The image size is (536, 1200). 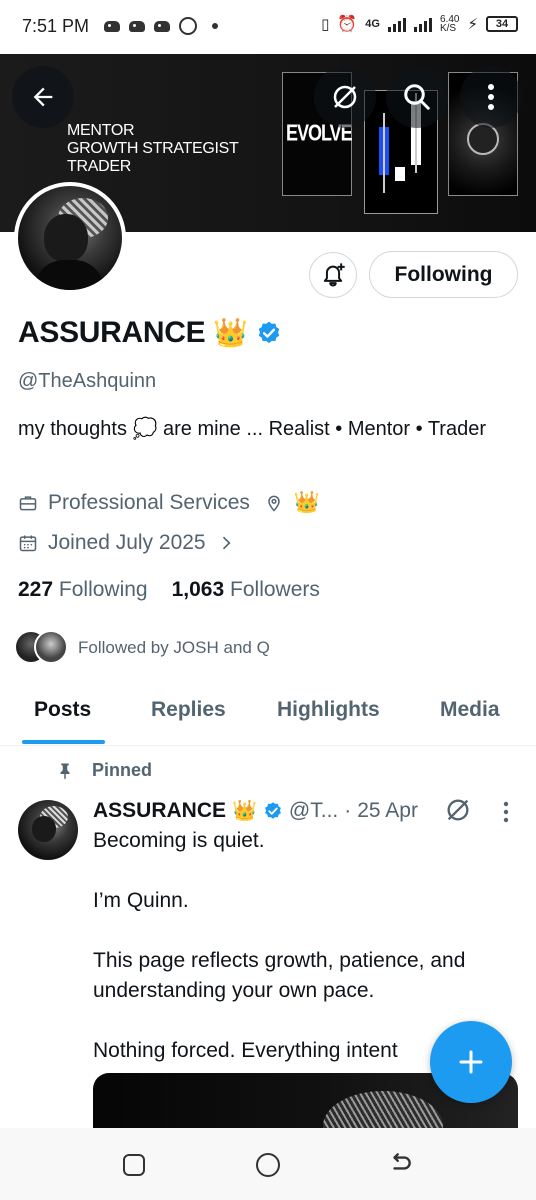 I want to click on back-arrow-icon, so click(x=43, y=97).